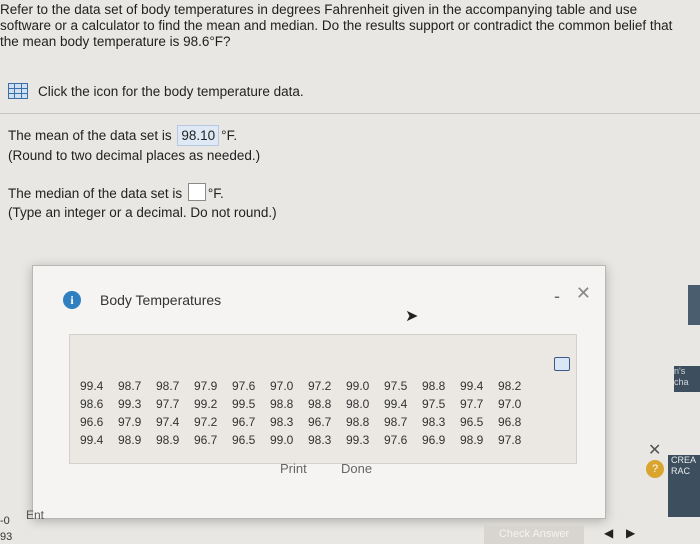  I want to click on corner-text-top: -0, so click(5, 521).